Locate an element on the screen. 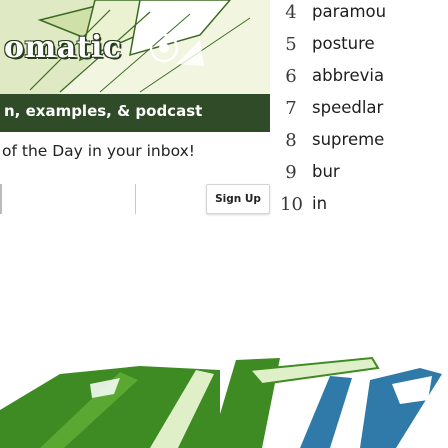 This screenshot has height=448, width=448. list-item-number: 7 is located at coordinates (291, 108).